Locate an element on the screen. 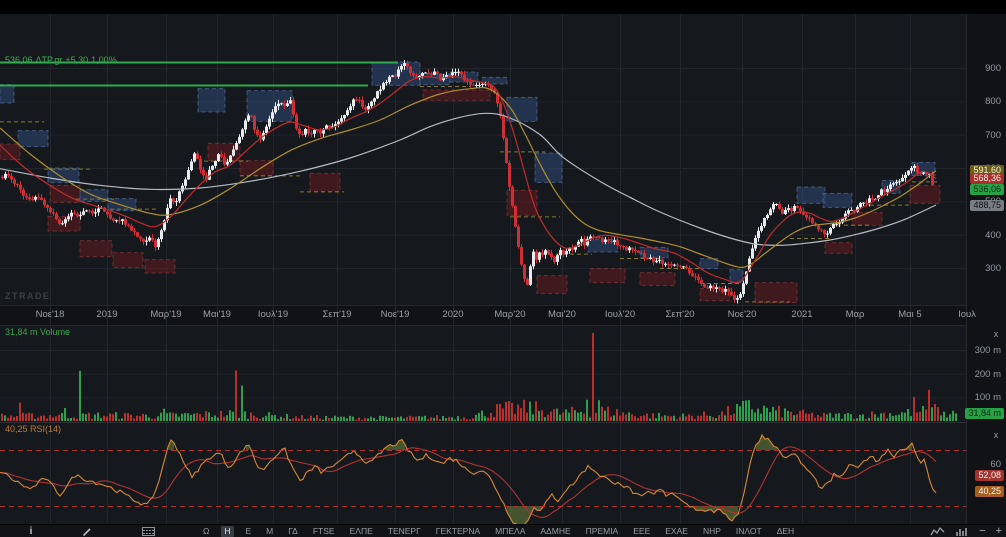 The image size is (1006, 537). toolbar-tab-ΕΕΕ: ΕΕΕ is located at coordinates (641, 531).